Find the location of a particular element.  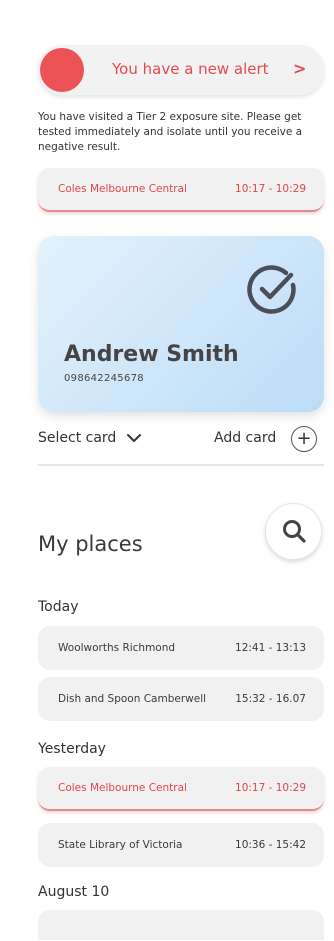

red-circle-icon is located at coordinates (62, 70).